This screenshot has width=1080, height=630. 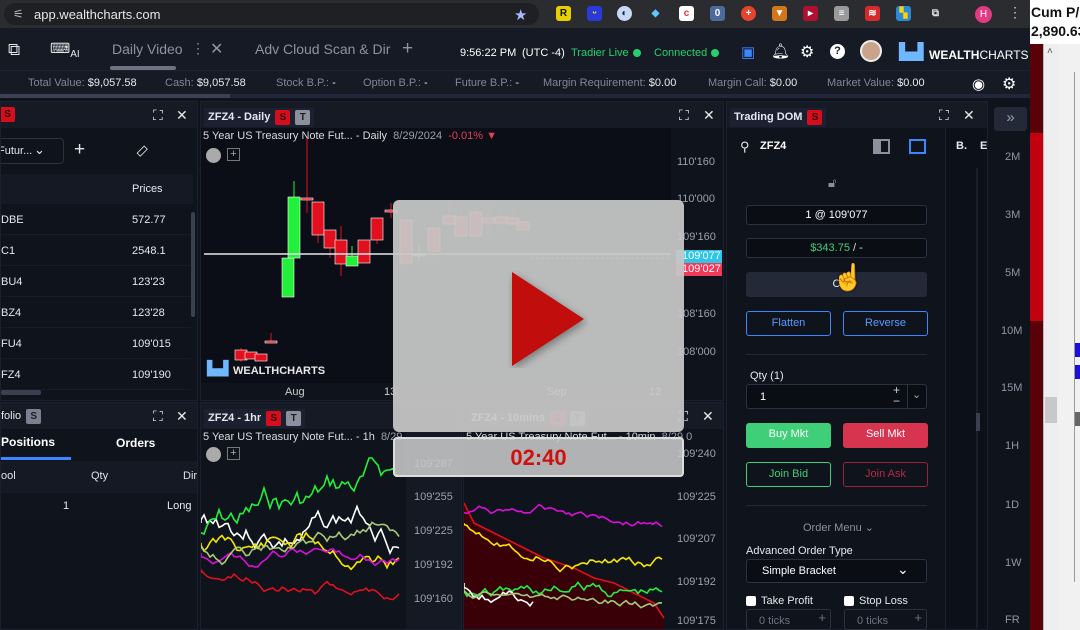 What do you see at coordinates (849, 601) in the screenshot?
I see `stop-loss-checkbox` at bounding box center [849, 601].